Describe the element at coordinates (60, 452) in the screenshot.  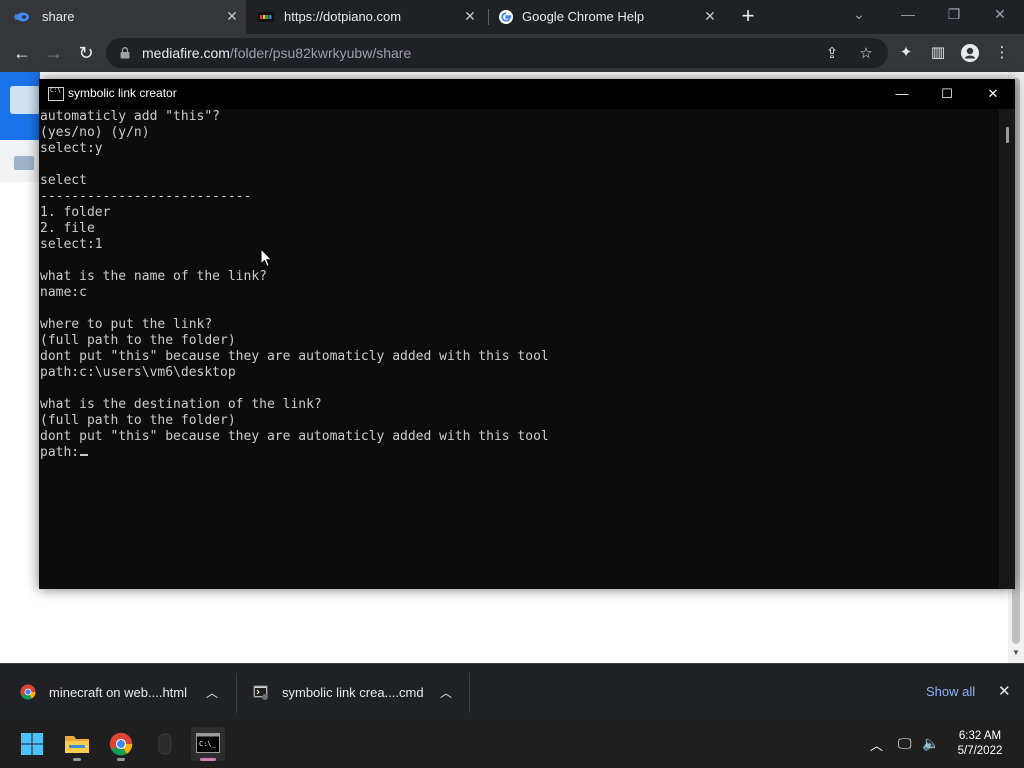
I see `console-prompt: path:` at that location.